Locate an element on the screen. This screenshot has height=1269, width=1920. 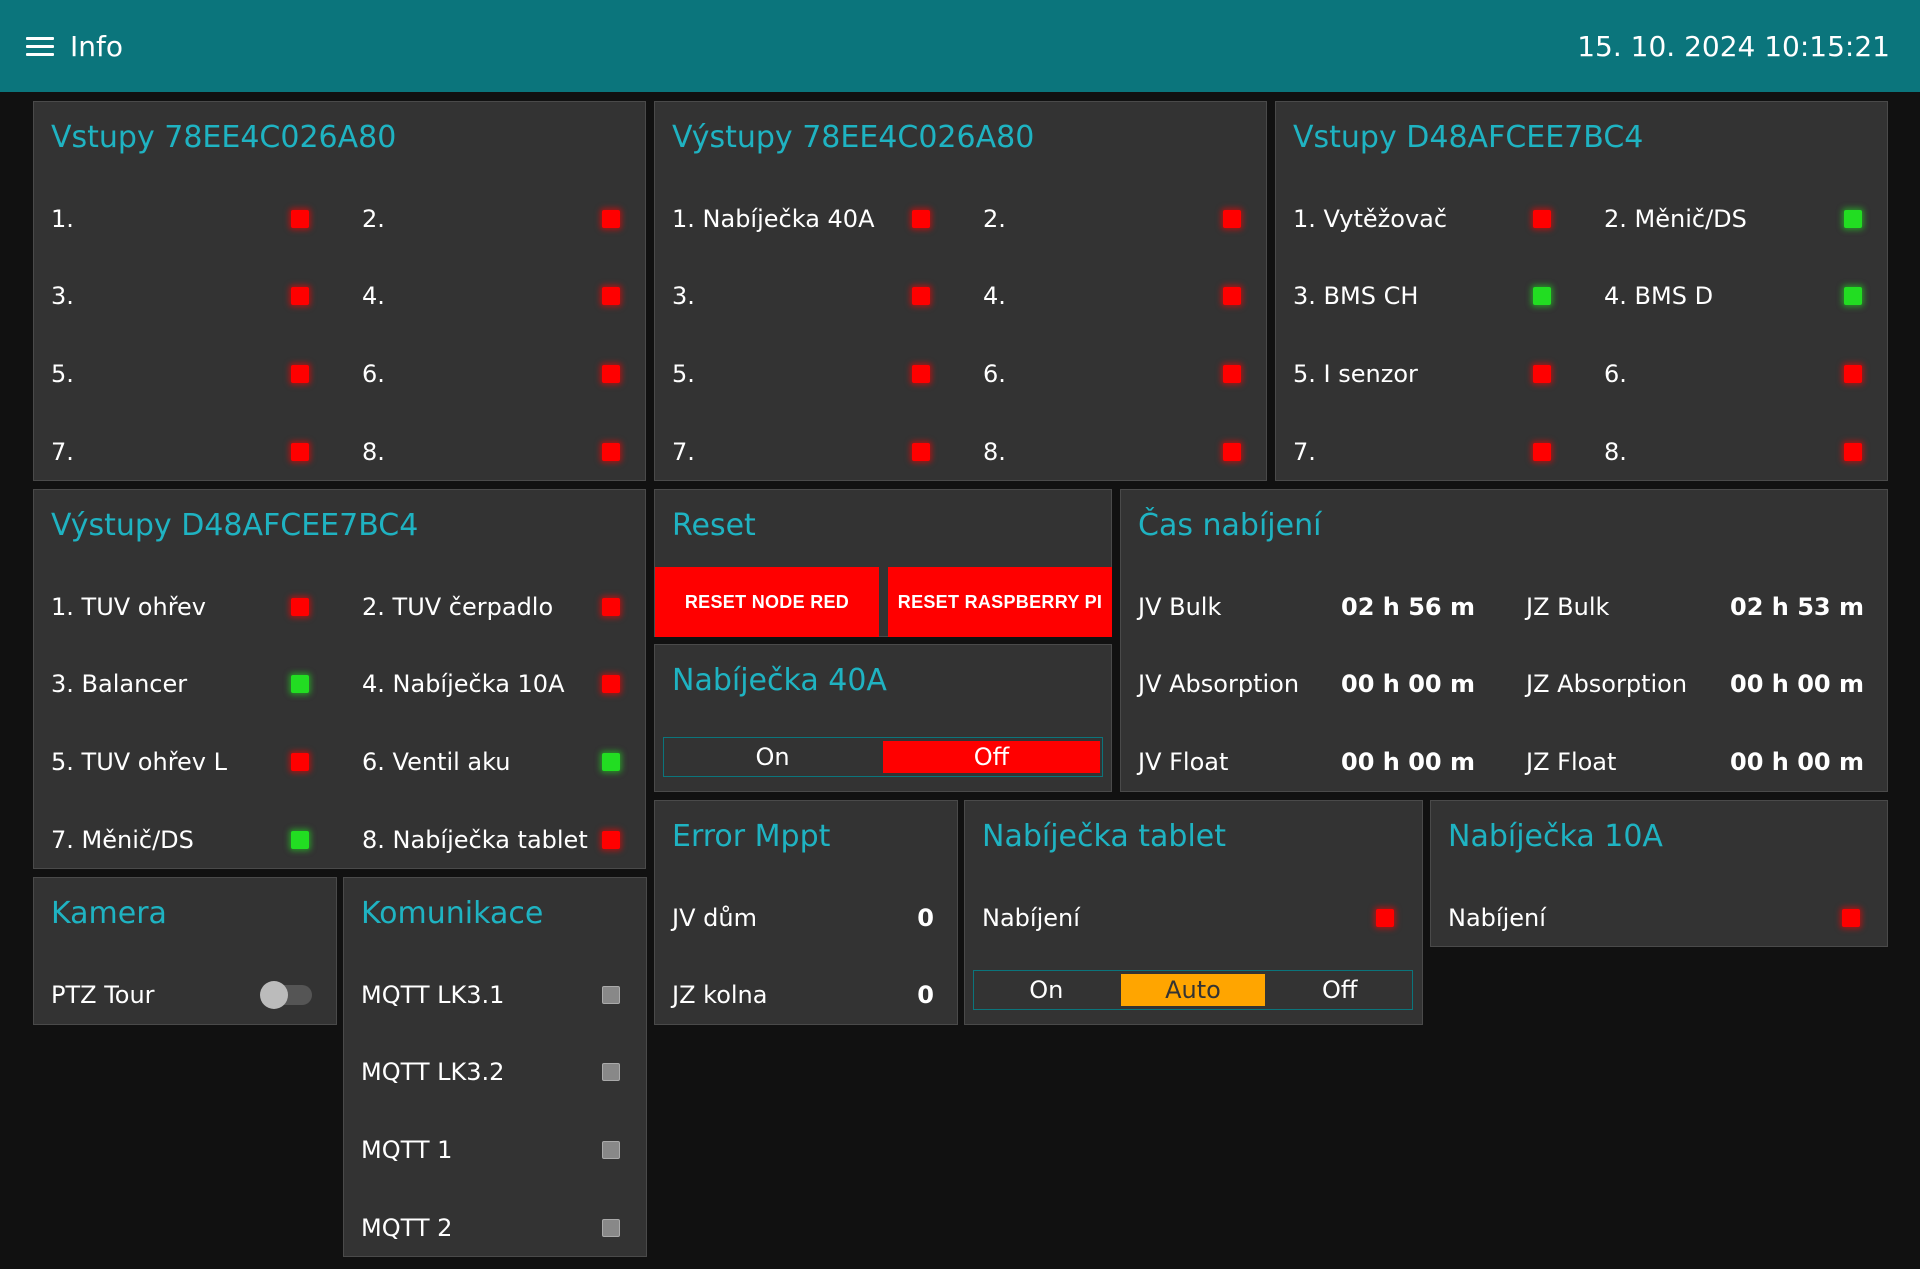
charging-row: Nabíjení is located at coordinates (1031, 918).